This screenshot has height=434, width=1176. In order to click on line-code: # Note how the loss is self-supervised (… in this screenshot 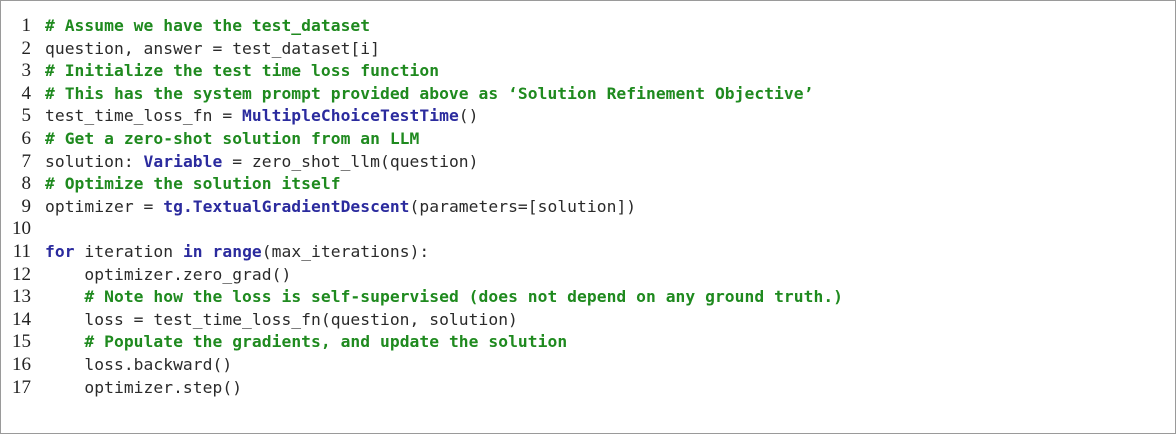, I will do `click(444, 297)`.